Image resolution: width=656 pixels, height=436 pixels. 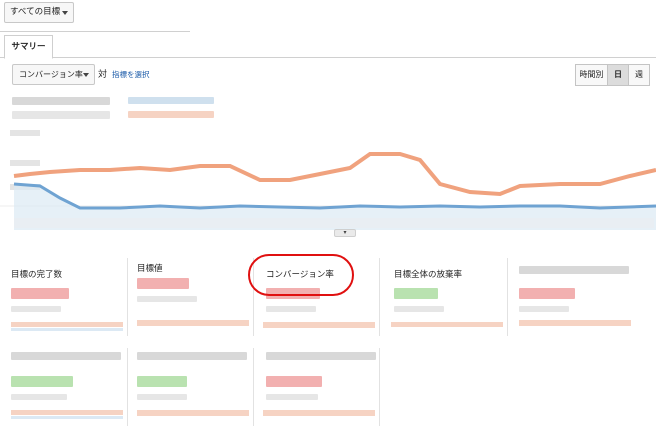 I want to click on highlight-annotation-ring, so click(x=301, y=275).